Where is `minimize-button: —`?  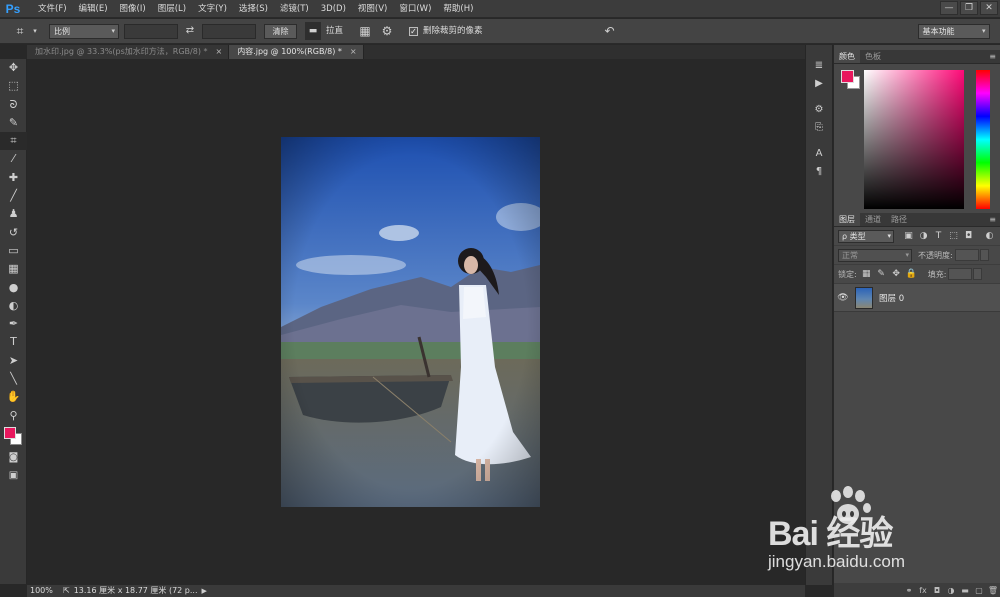 minimize-button: — is located at coordinates (949, 8).